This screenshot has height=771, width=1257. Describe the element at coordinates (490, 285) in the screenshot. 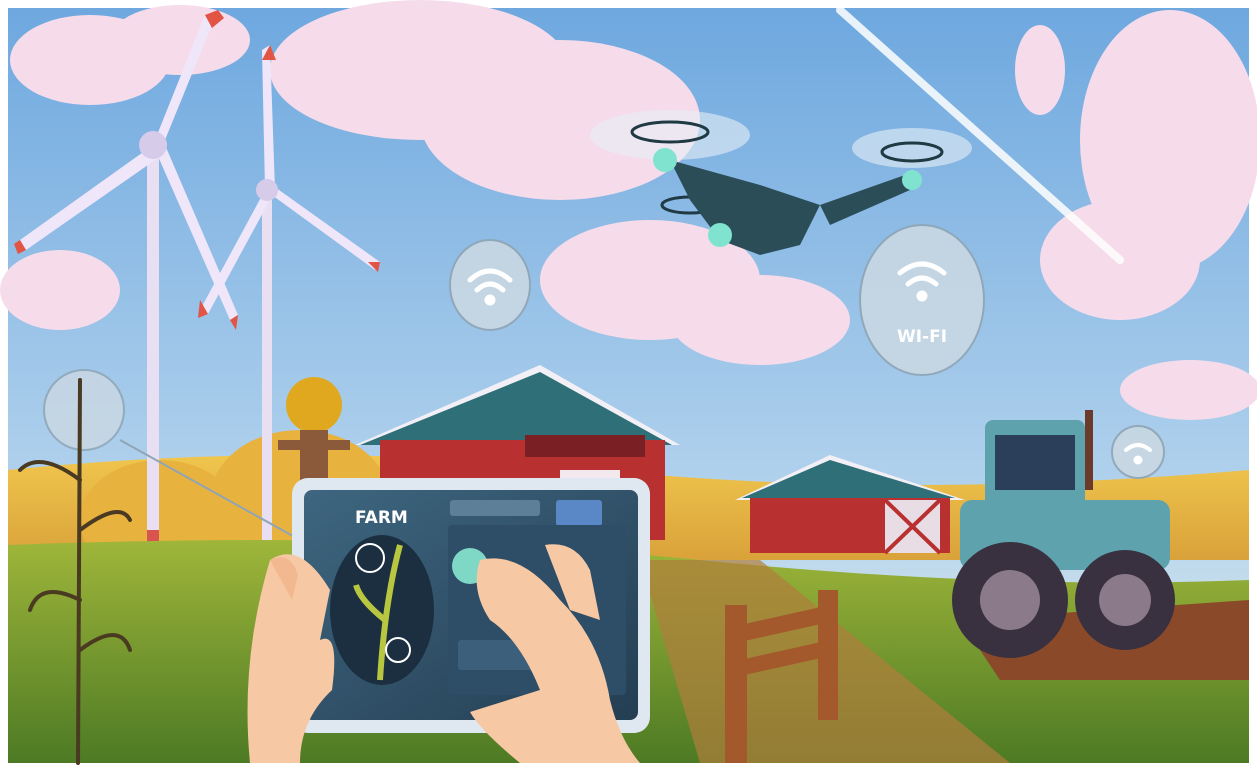

I see `wifi-bubble-small` at that location.